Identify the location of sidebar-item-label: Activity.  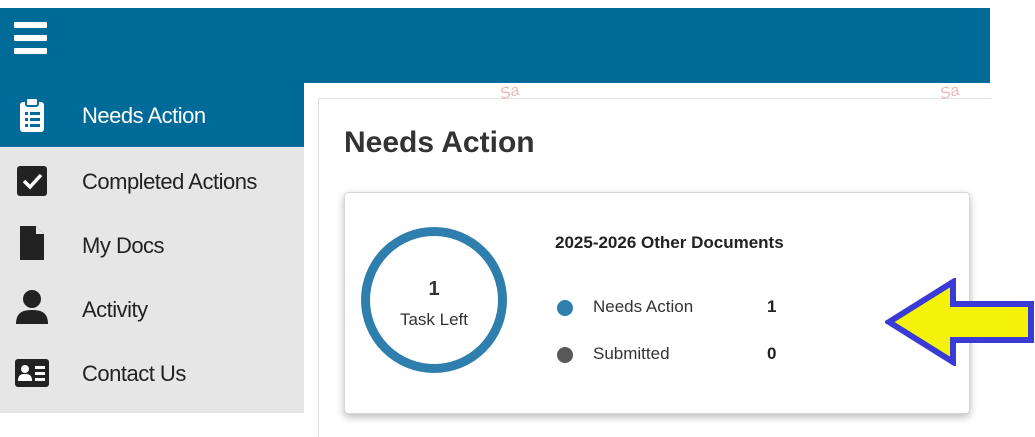
(115, 309).